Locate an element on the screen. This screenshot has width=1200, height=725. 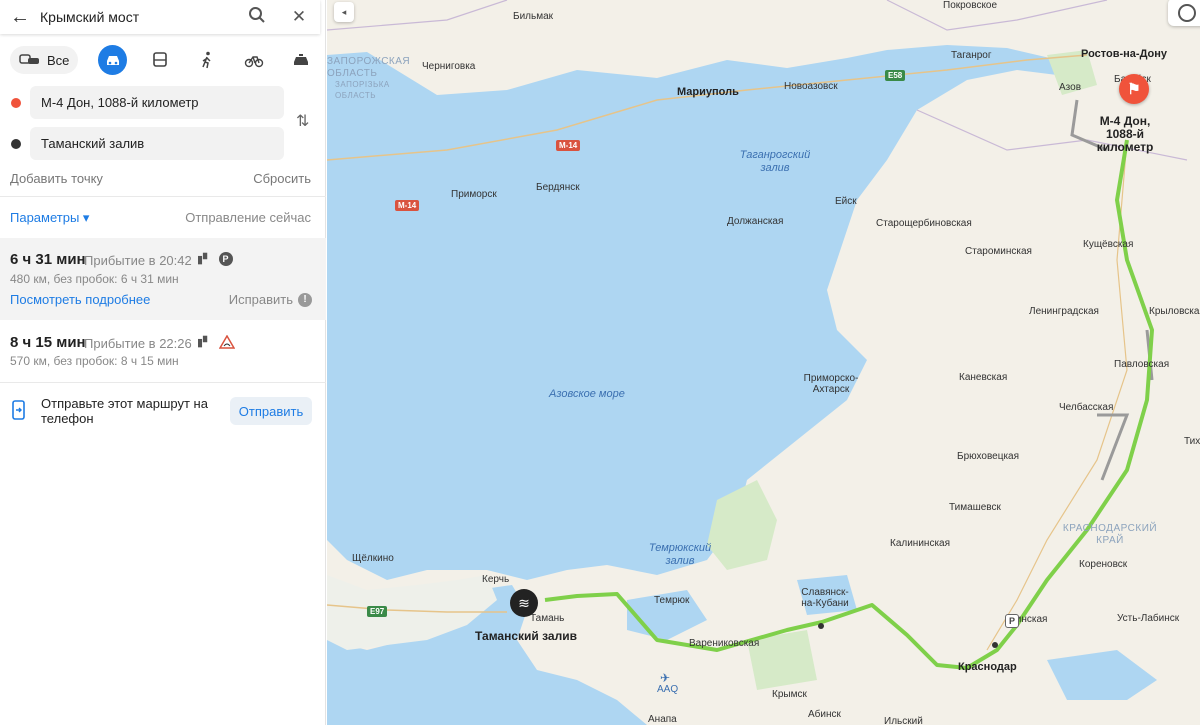
end-dot-icon is located at coordinates (16, 144).